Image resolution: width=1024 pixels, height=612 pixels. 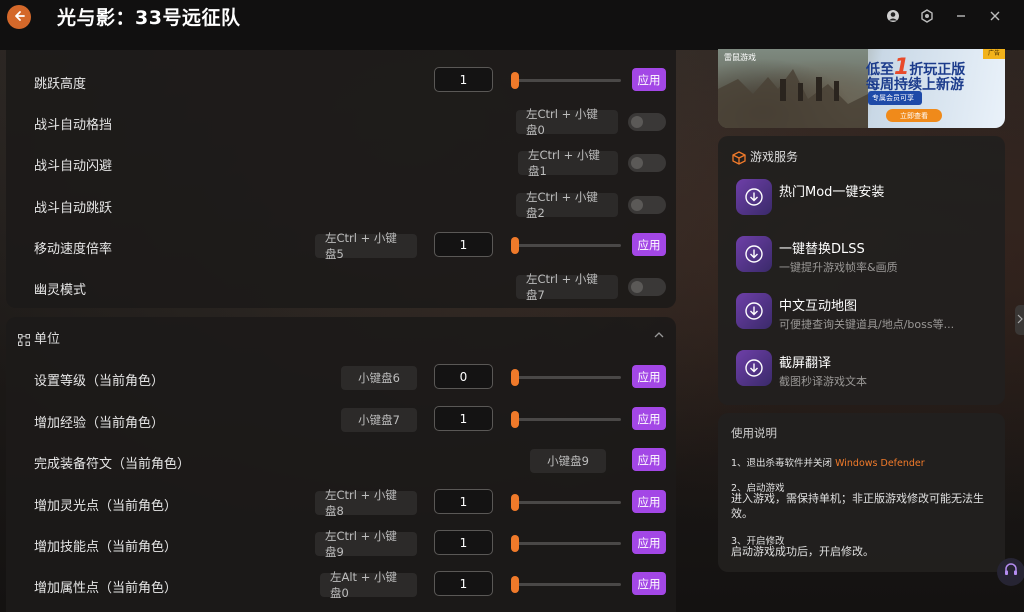 What do you see at coordinates (106, 547) in the screenshot?
I see `row-label: 增加技能点（当前角色）` at bounding box center [106, 547].